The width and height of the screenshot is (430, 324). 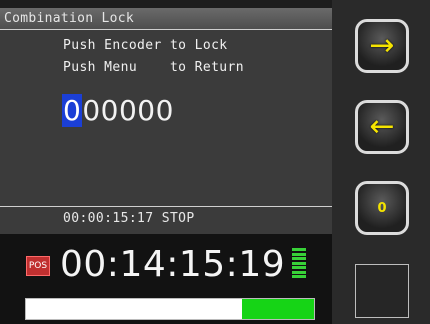 I want to click on remaining-digits: 00000, so click(x=128, y=110).